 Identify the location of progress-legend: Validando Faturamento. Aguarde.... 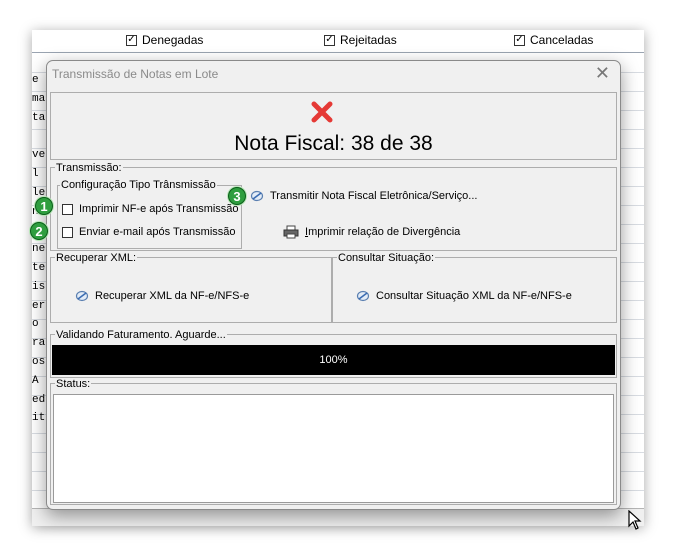
(141, 335).